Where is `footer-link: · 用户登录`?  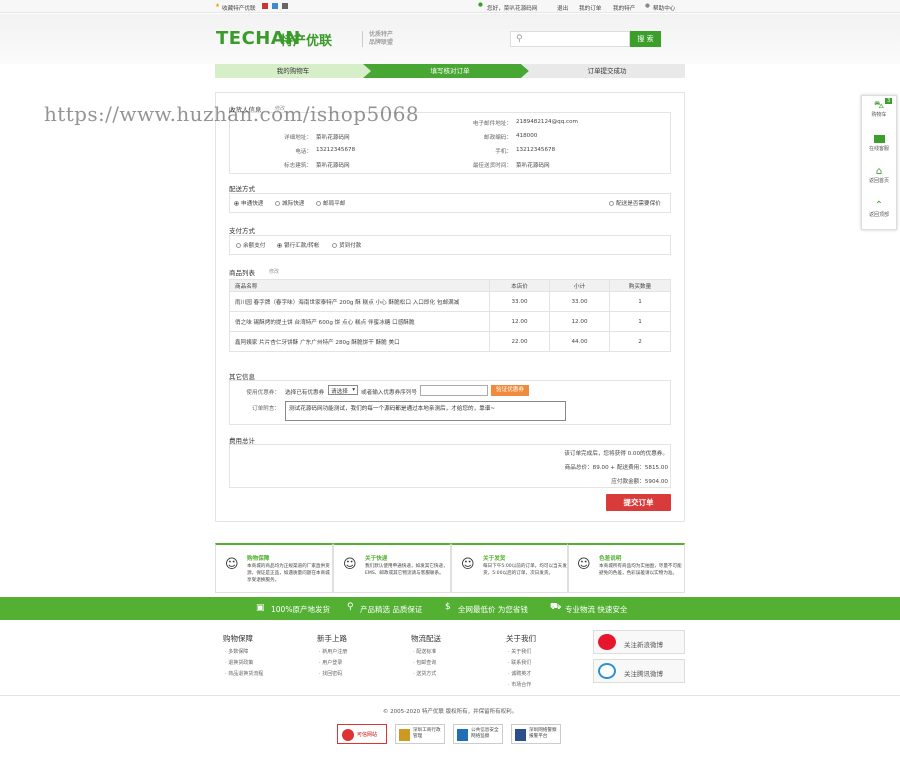
footer-link: · 用户登录 is located at coordinates (330, 662).